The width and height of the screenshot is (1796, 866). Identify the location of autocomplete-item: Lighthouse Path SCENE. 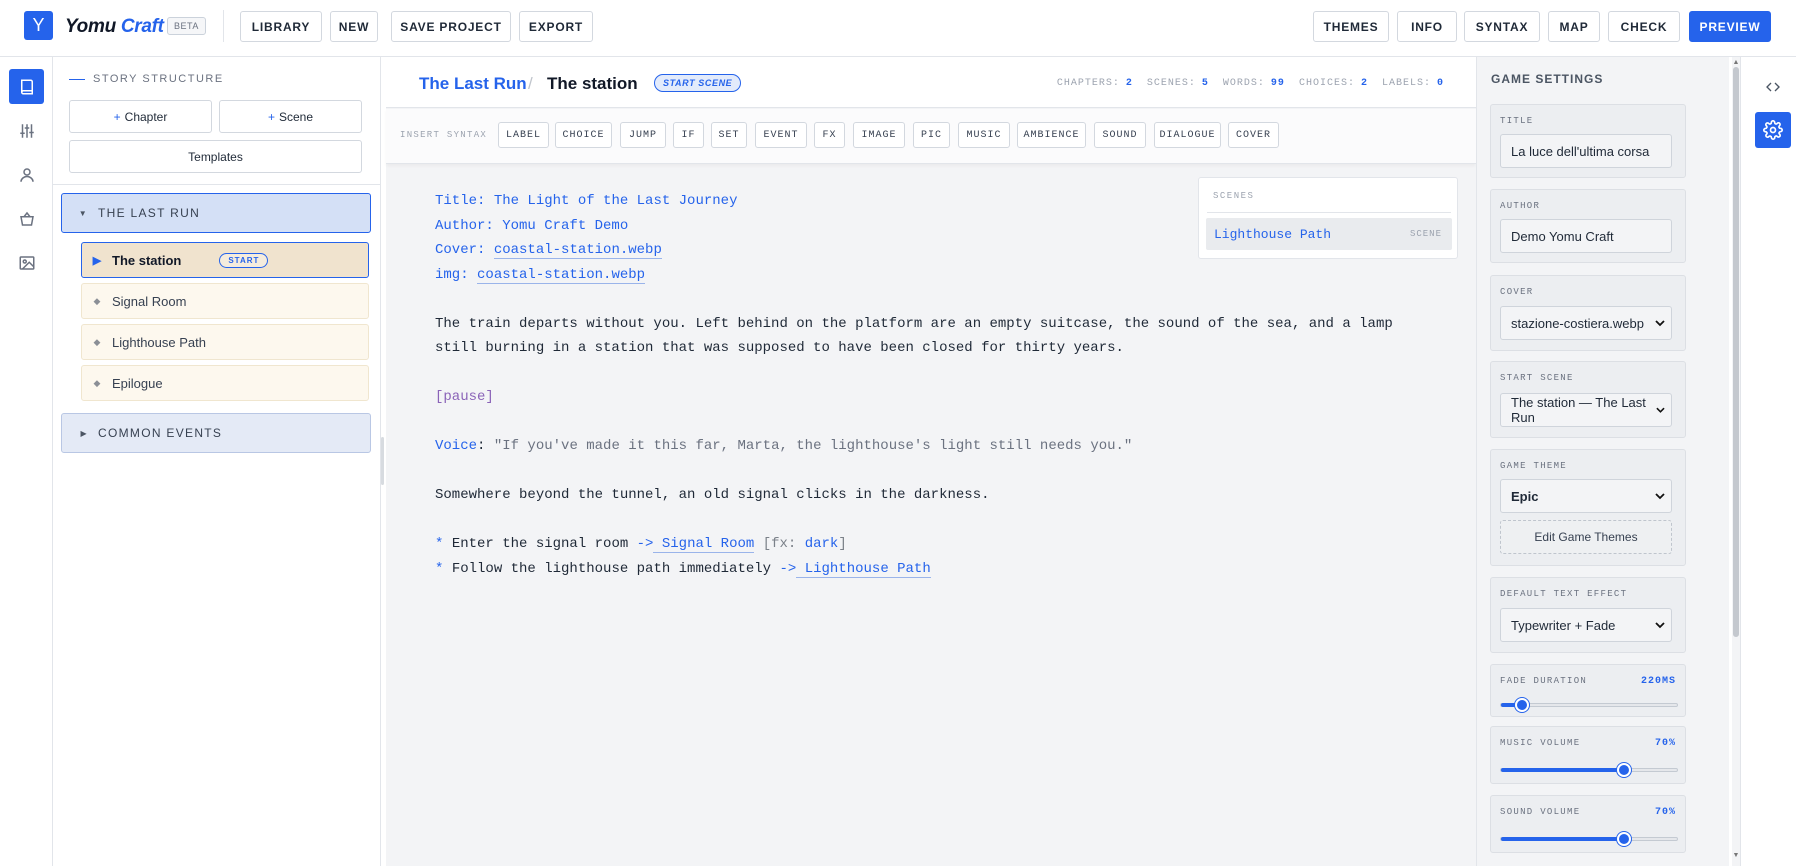
(1329, 234).